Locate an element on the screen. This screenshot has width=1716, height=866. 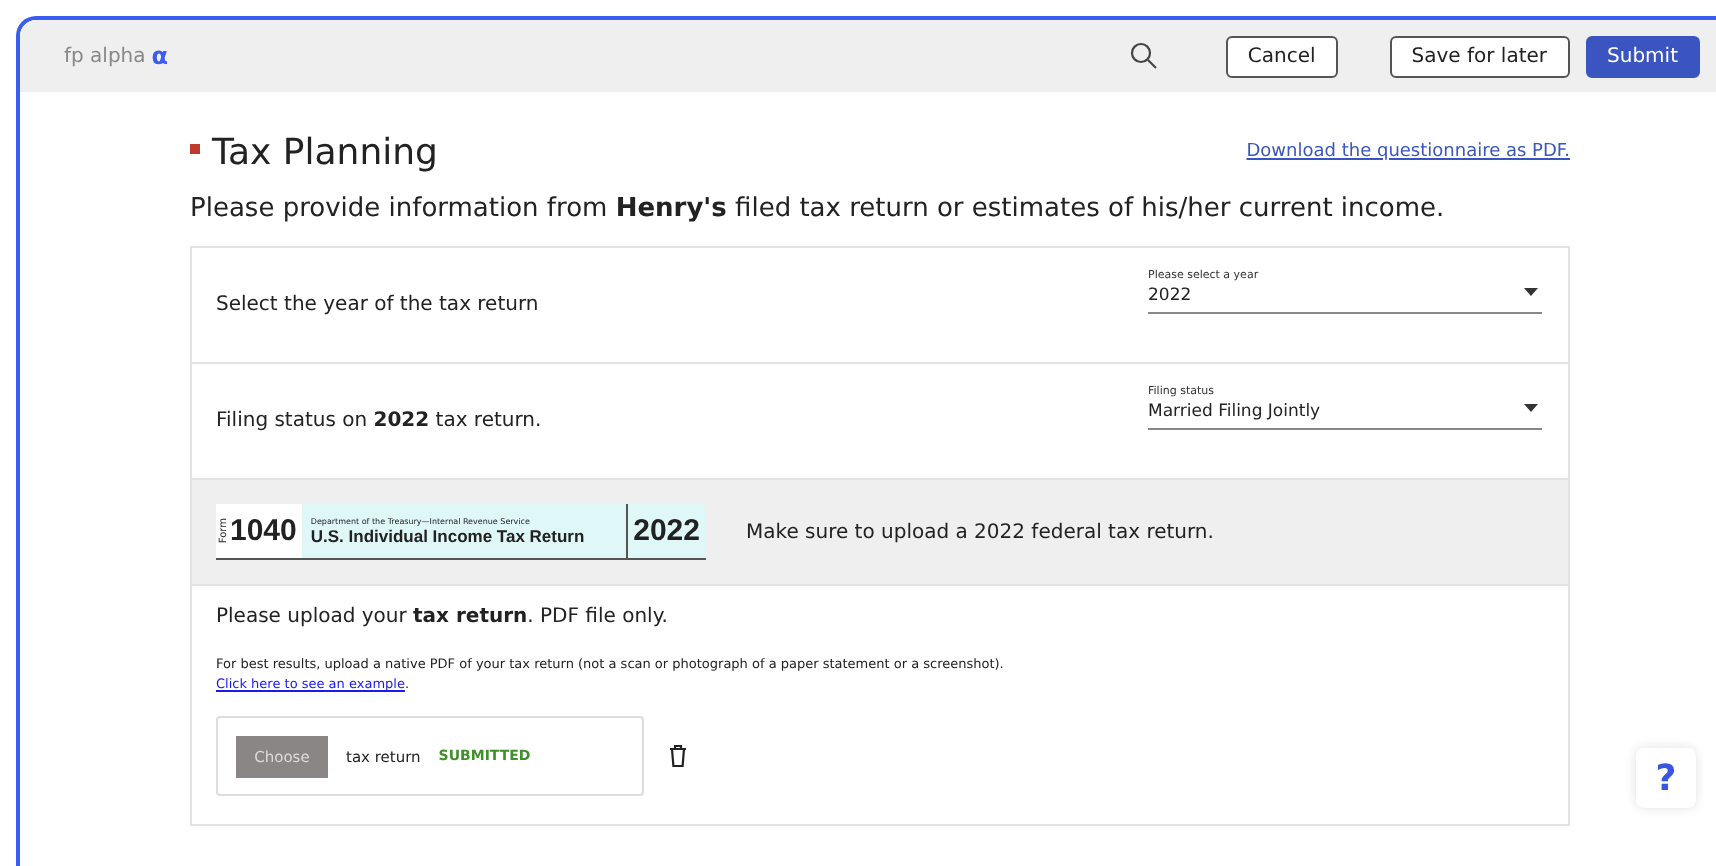
help-button: ? is located at coordinates (1666, 778).